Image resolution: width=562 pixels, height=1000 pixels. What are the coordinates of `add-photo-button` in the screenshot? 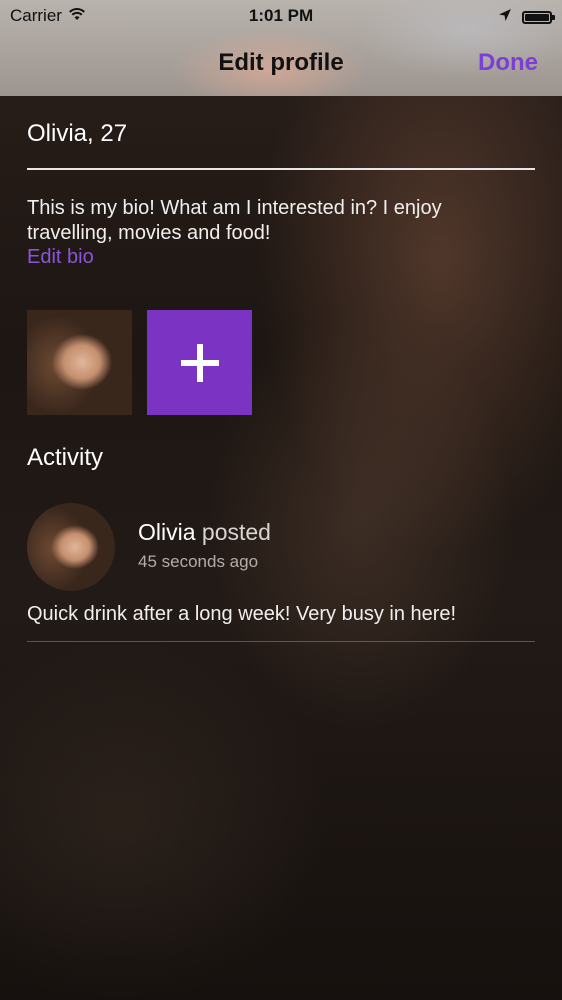 It's located at (199, 362).